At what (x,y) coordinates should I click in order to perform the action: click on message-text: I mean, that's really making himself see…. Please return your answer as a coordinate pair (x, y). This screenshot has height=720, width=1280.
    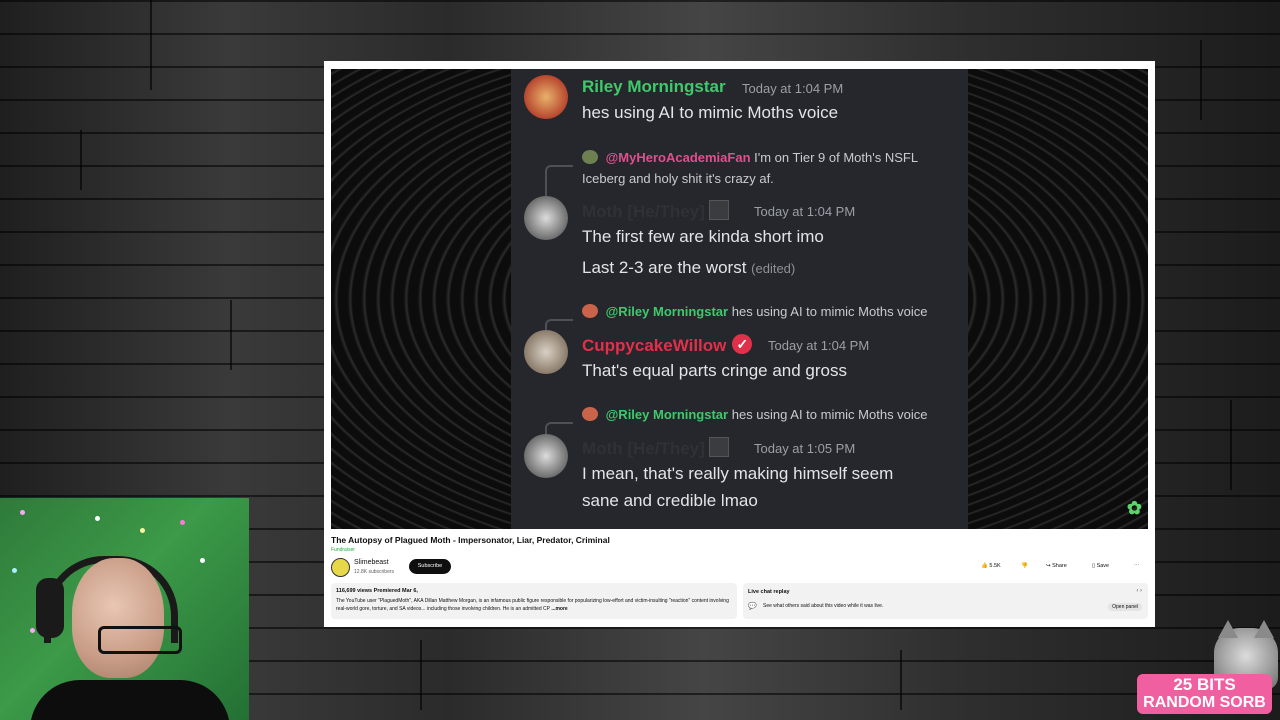
    Looking at the image, I should click on (738, 473).